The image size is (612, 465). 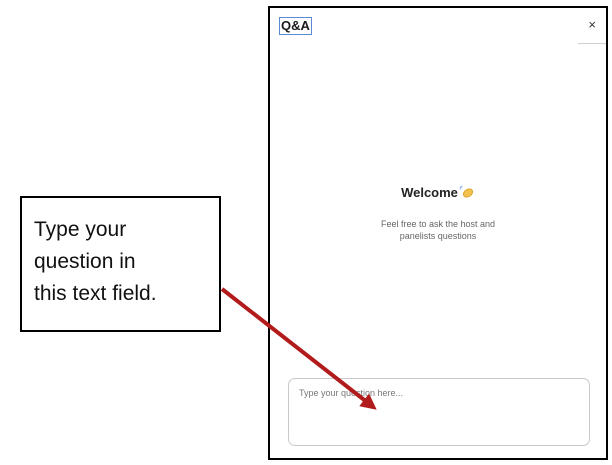 I want to click on header-divider, so click(x=592, y=43).